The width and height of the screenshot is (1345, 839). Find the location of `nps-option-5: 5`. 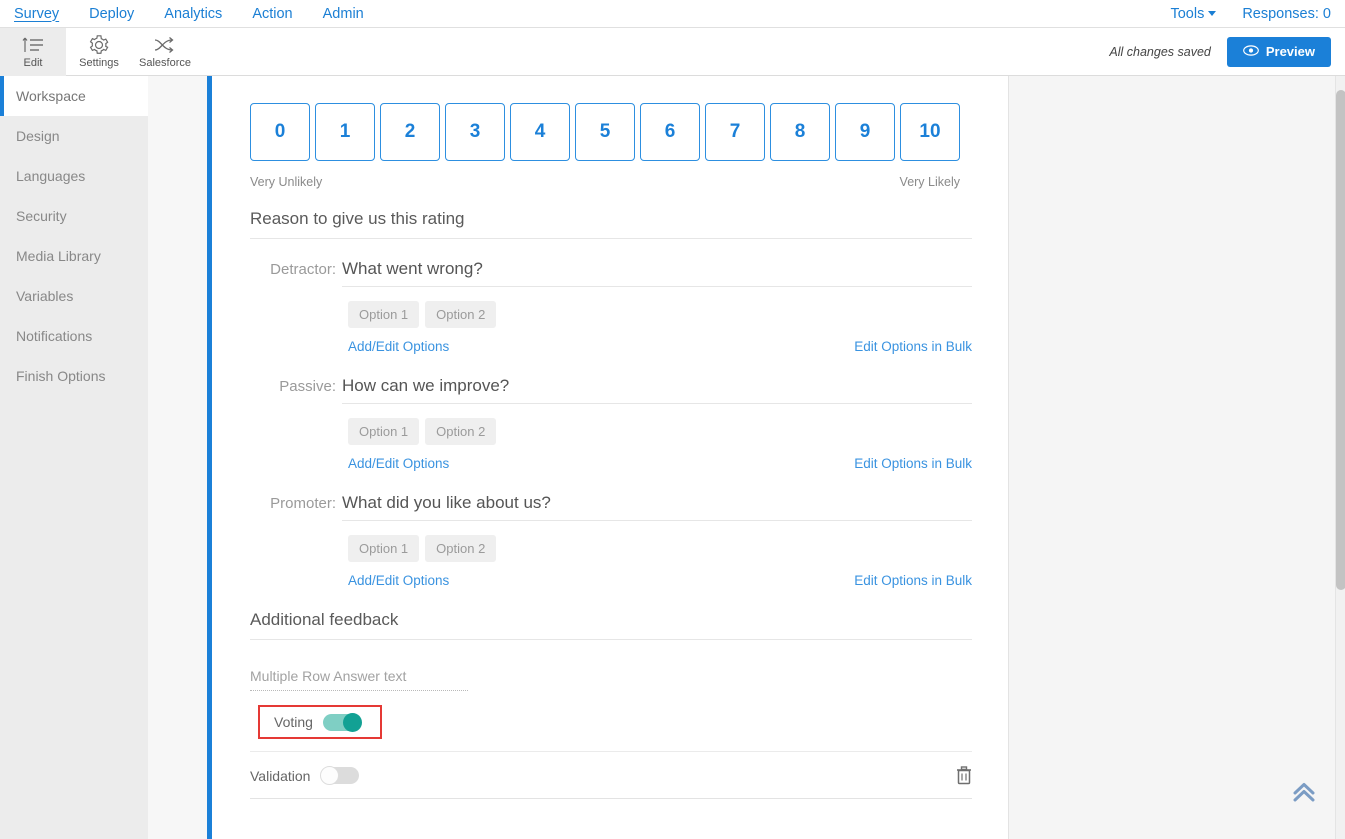

nps-option-5: 5 is located at coordinates (605, 132).